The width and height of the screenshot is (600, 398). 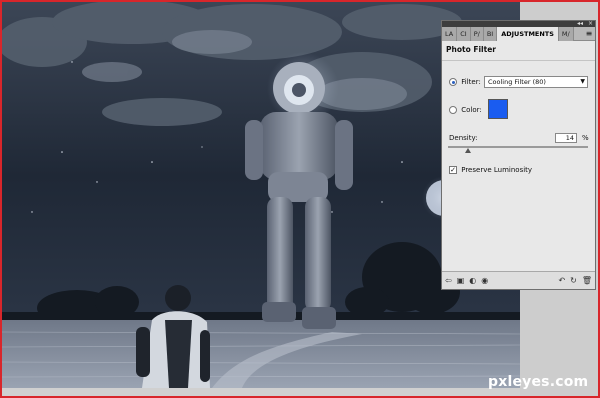 I want to click on filter-label: Filter:, so click(x=471, y=82).